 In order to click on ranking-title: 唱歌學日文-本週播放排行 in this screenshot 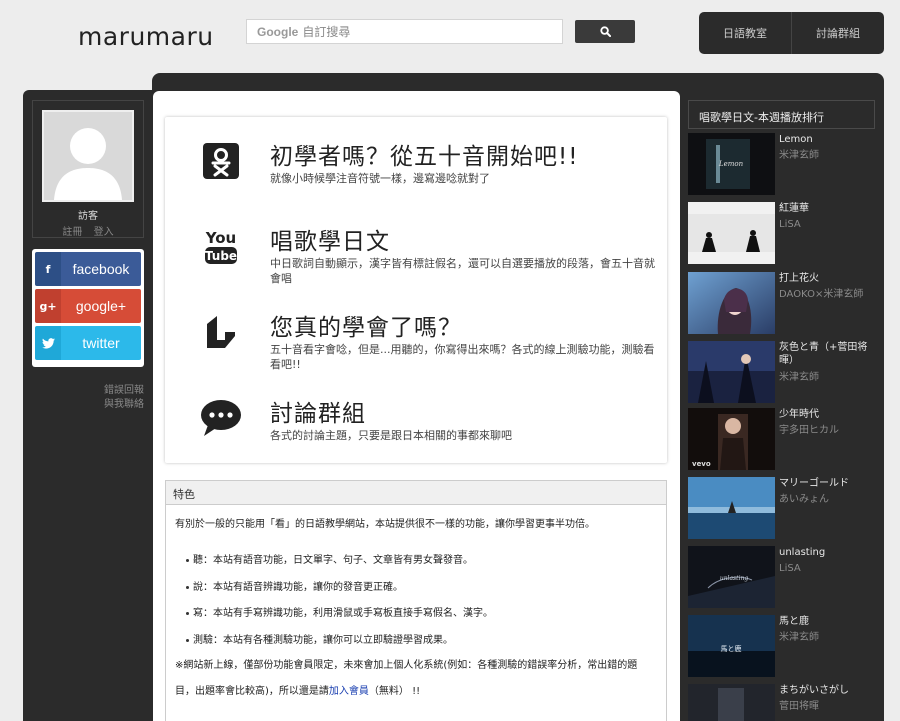, I will do `click(781, 114)`.